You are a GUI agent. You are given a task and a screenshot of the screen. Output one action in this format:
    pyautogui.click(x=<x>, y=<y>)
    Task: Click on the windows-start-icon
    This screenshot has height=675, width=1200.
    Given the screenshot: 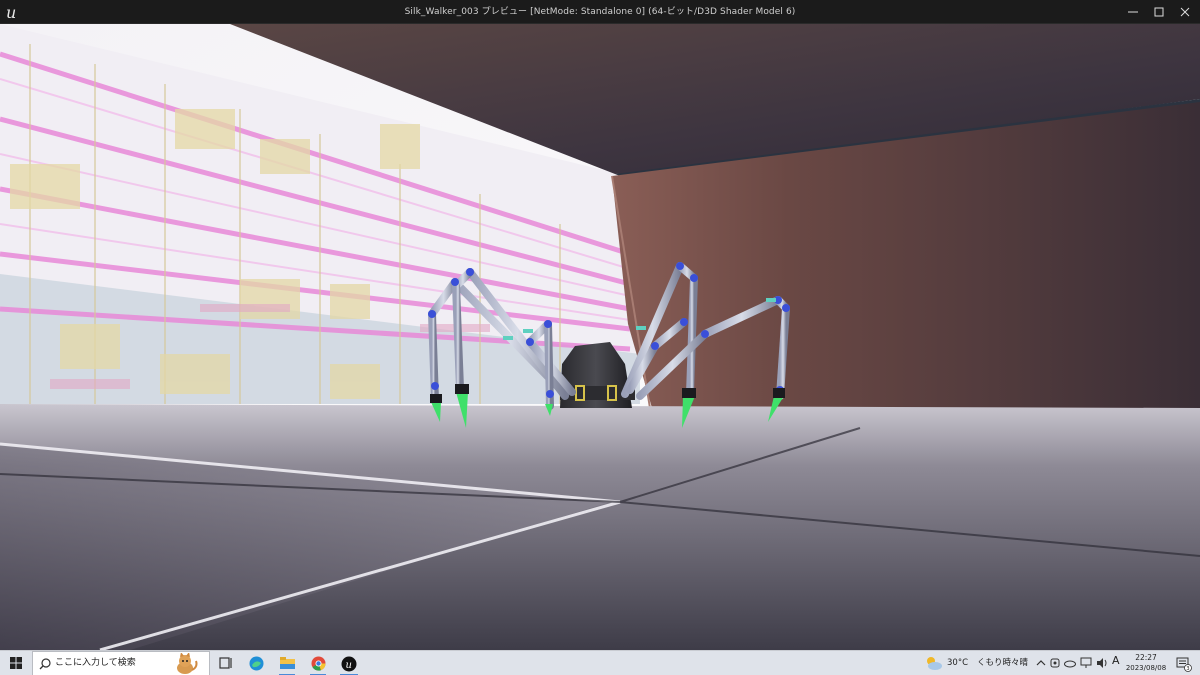 What is the action you would take?
    pyautogui.click(x=16, y=663)
    